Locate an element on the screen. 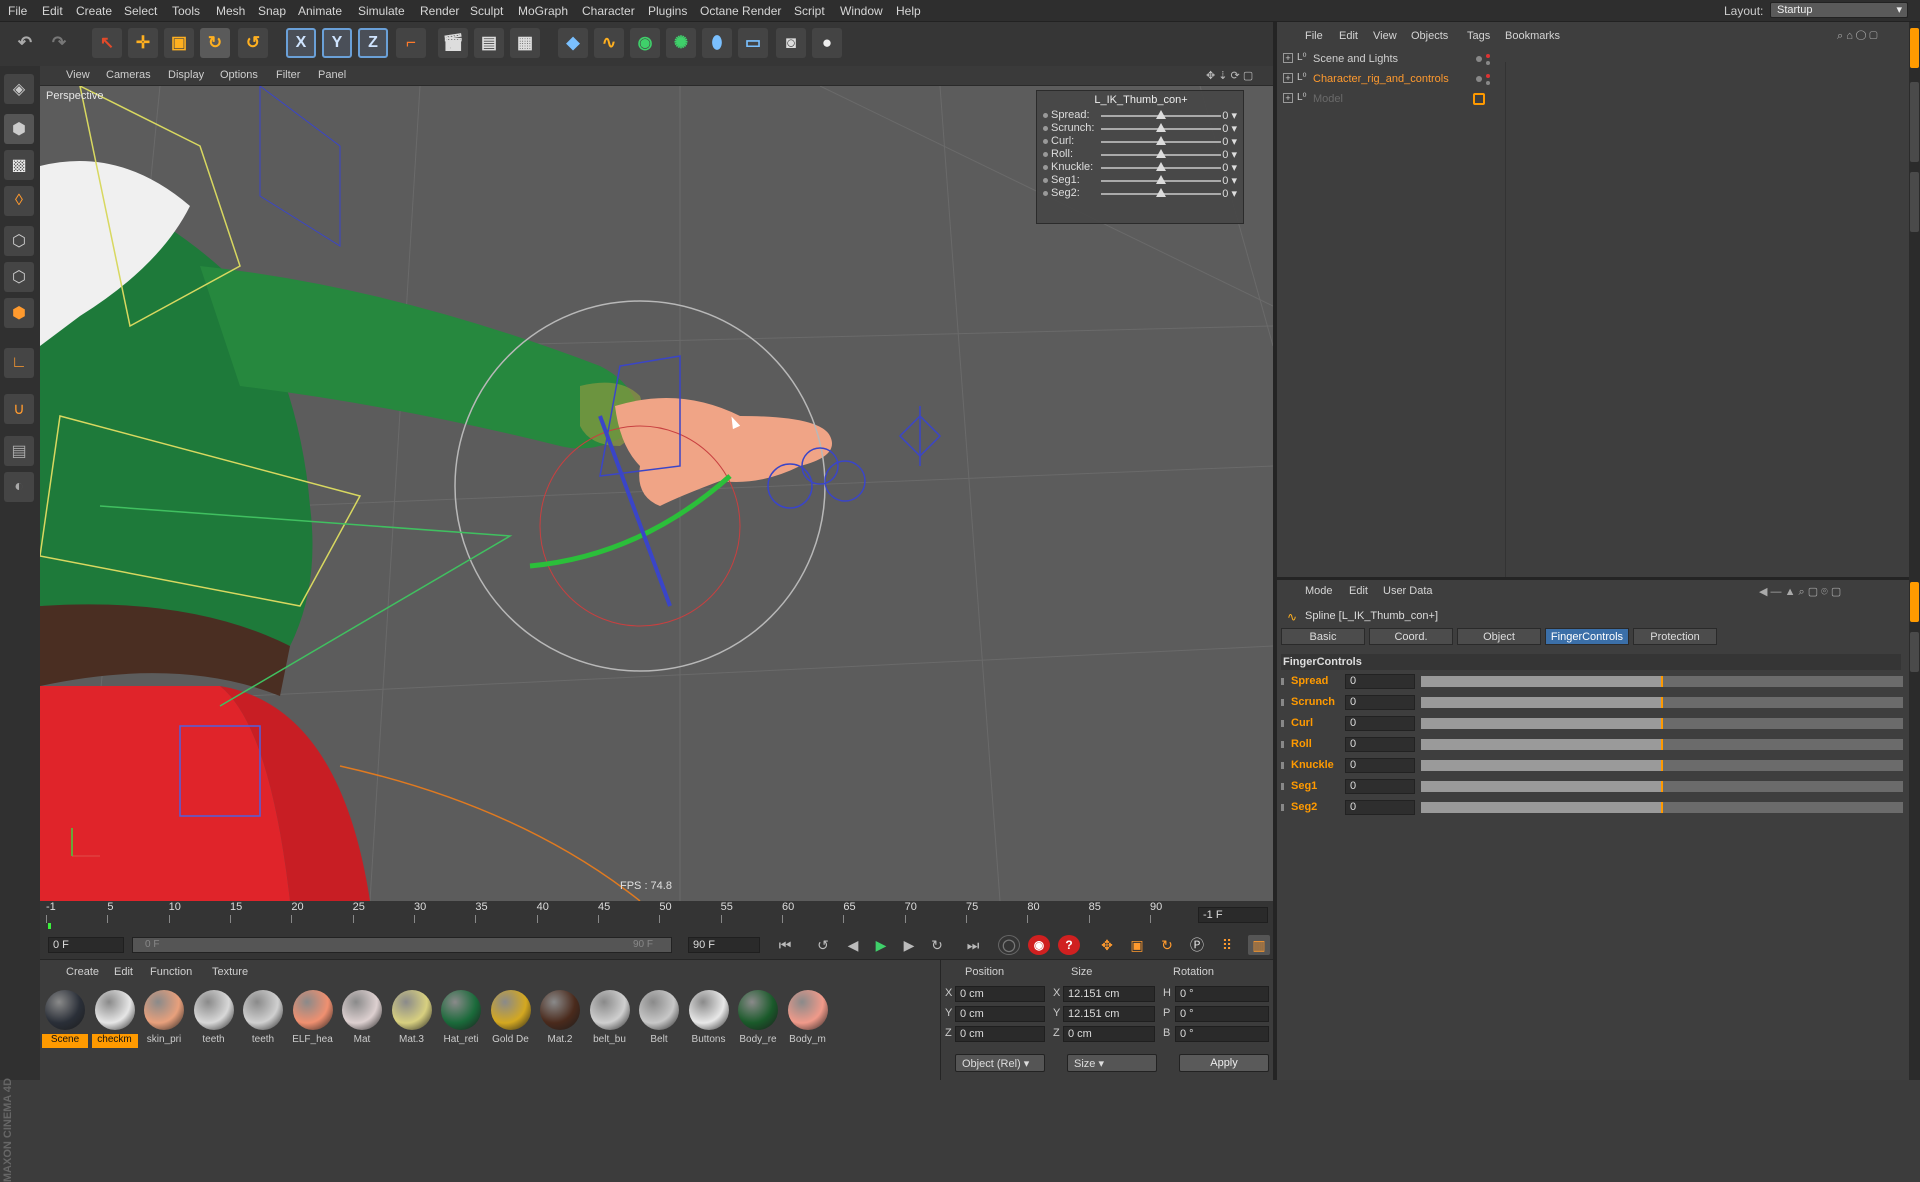 The height and width of the screenshot is (1182, 1920). record-point-level-icon: ⠿ is located at coordinates (1227, 945).